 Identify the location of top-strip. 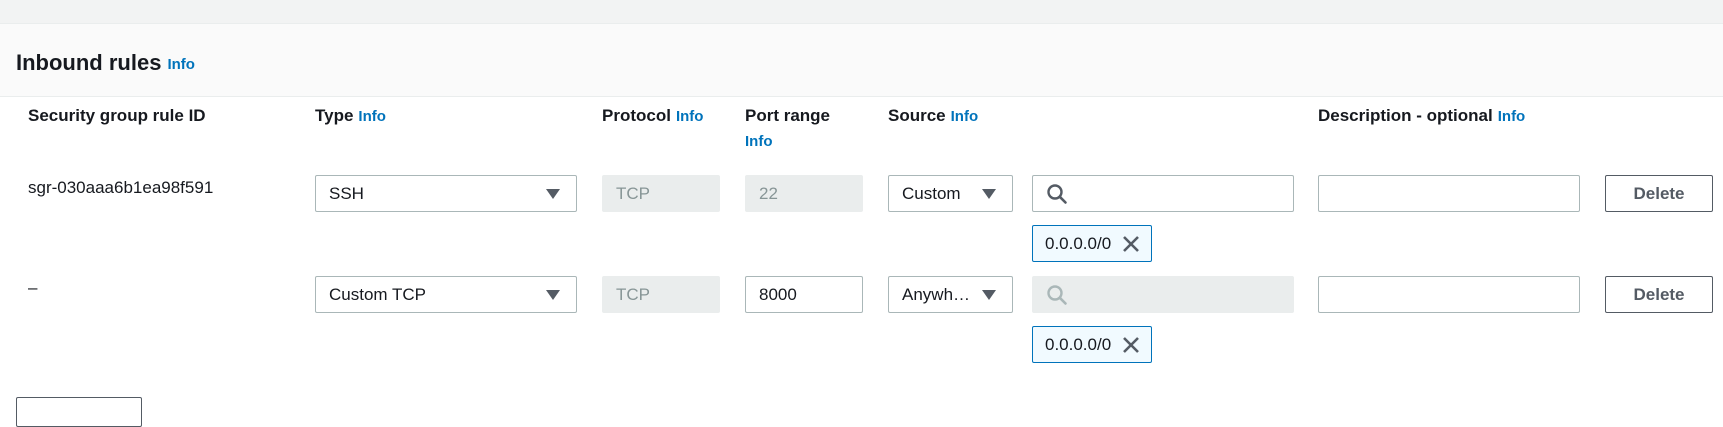
(861, 12).